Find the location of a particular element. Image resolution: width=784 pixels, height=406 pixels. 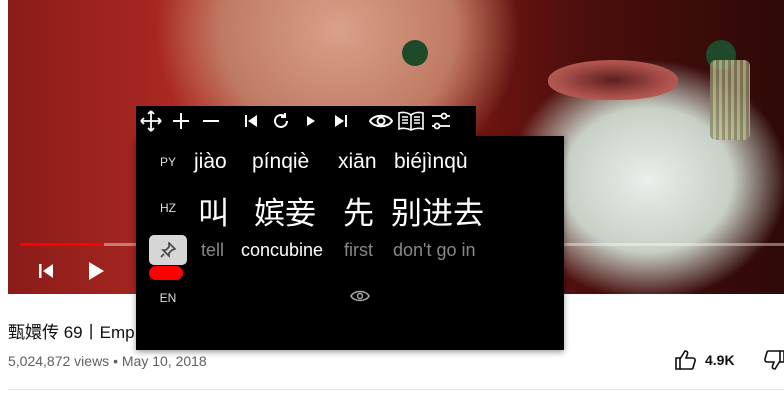

move-icon is located at coordinates (151, 121).